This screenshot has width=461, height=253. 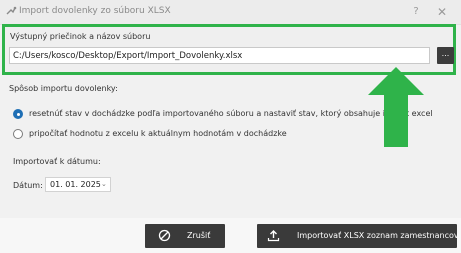 What do you see at coordinates (230, 12) in the screenshot?
I see `title-bar: Import dovolenky zo súboru XLSX ? ✕` at bounding box center [230, 12].